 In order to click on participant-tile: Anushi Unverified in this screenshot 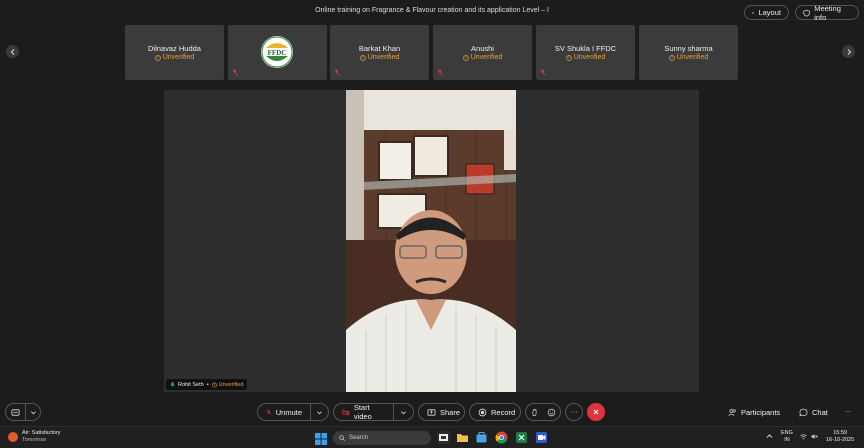, I will do `click(482, 52)`.